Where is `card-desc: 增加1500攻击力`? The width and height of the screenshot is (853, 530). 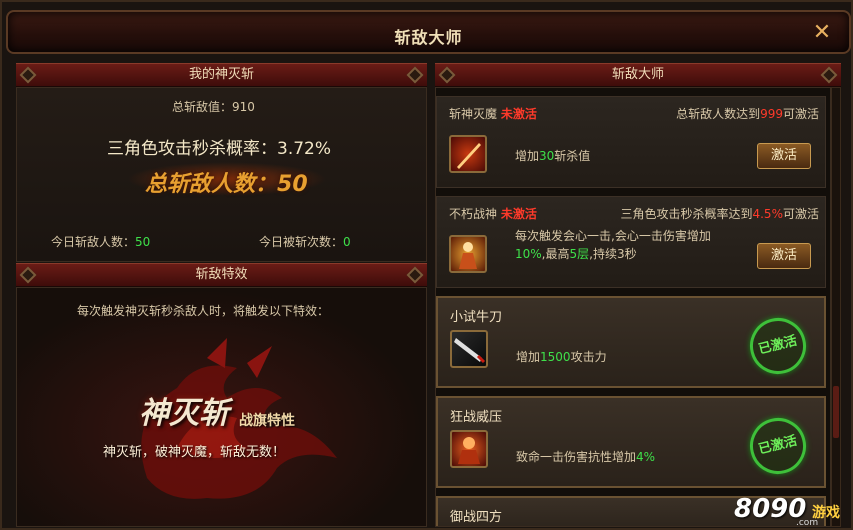 card-desc: 增加1500攻击力 is located at coordinates (561, 356).